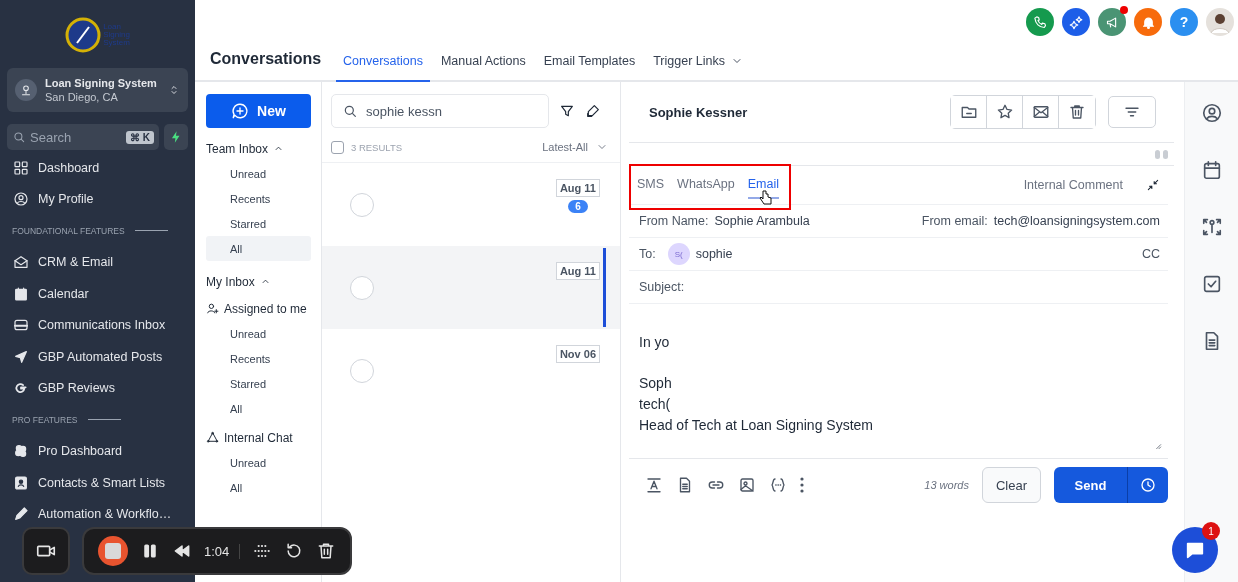  Describe the element at coordinates (101, 83) in the screenshot. I see `account-name: Loan Signing System` at that location.